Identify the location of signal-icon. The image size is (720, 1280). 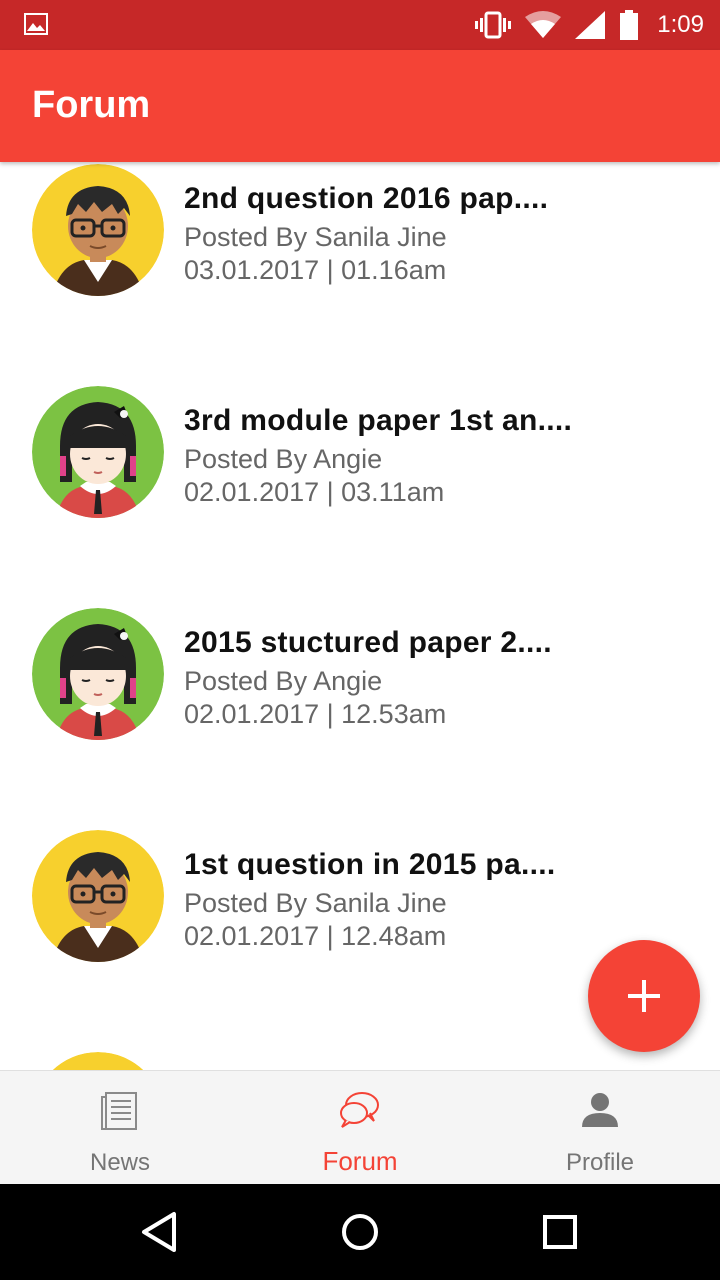
(590, 25).